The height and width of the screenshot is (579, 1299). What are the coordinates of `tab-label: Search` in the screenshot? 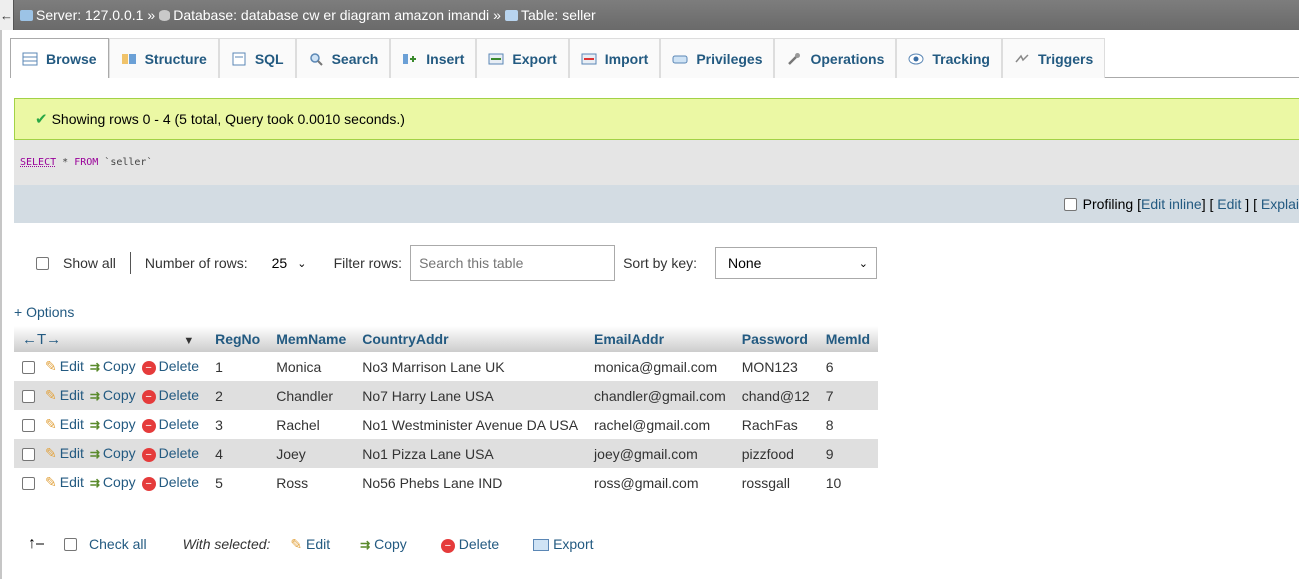 It's located at (355, 58).